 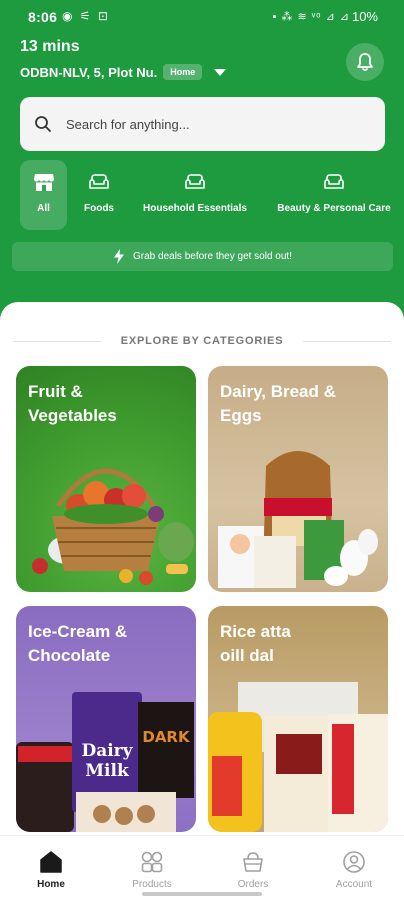 What do you see at coordinates (195, 195) in the screenshot?
I see `tab-household-essentials: Household Essentials` at bounding box center [195, 195].